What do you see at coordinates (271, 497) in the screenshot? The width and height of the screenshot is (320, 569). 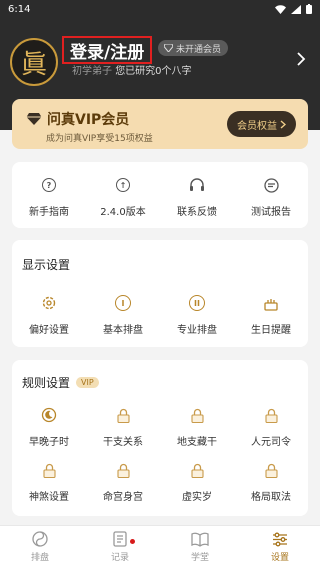 I see `rule-label: 格局取法` at bounding box center [271, 497].